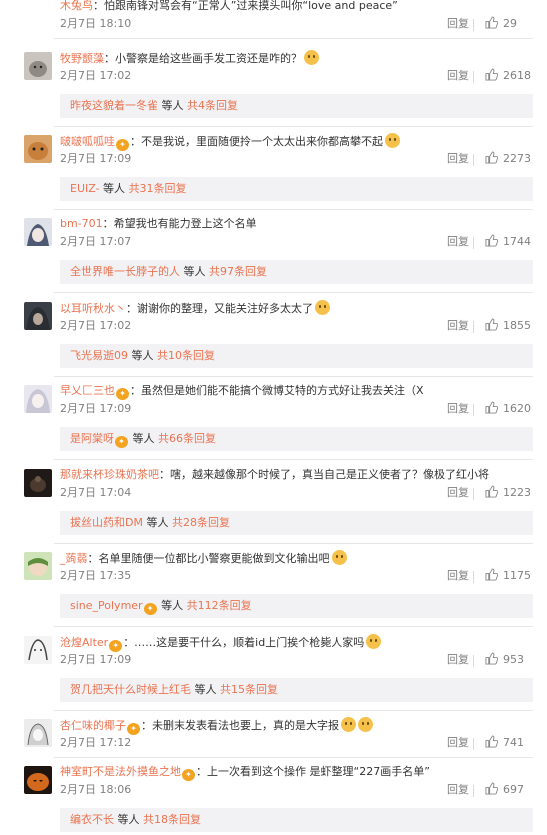  I want to click on like-button: 2273, so click(508, 159).